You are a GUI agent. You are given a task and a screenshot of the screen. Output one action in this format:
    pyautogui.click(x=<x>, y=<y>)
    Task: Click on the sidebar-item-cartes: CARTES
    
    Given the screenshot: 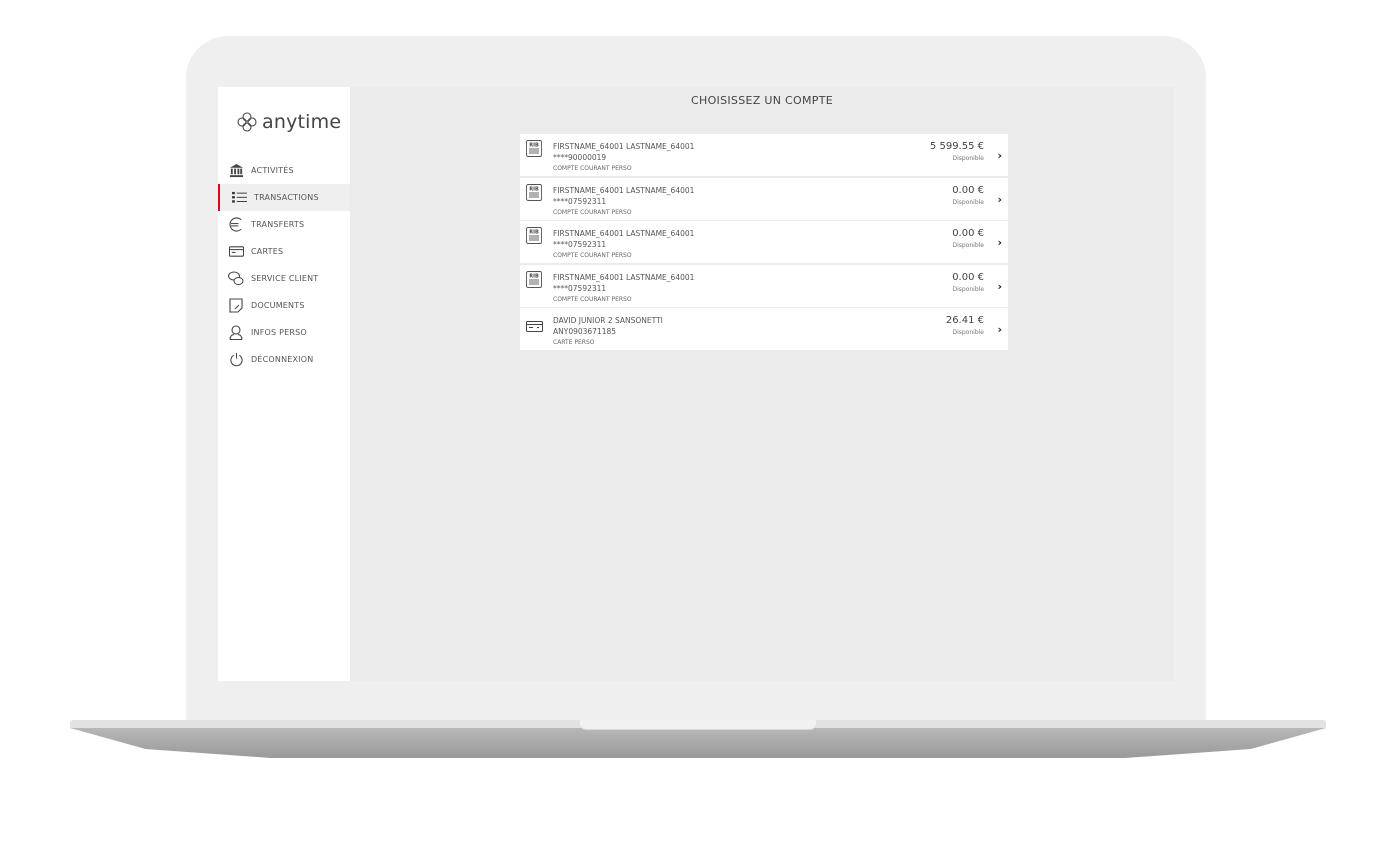 What is the action you would take?
    pyautogui.click(x=284, y=251)
    